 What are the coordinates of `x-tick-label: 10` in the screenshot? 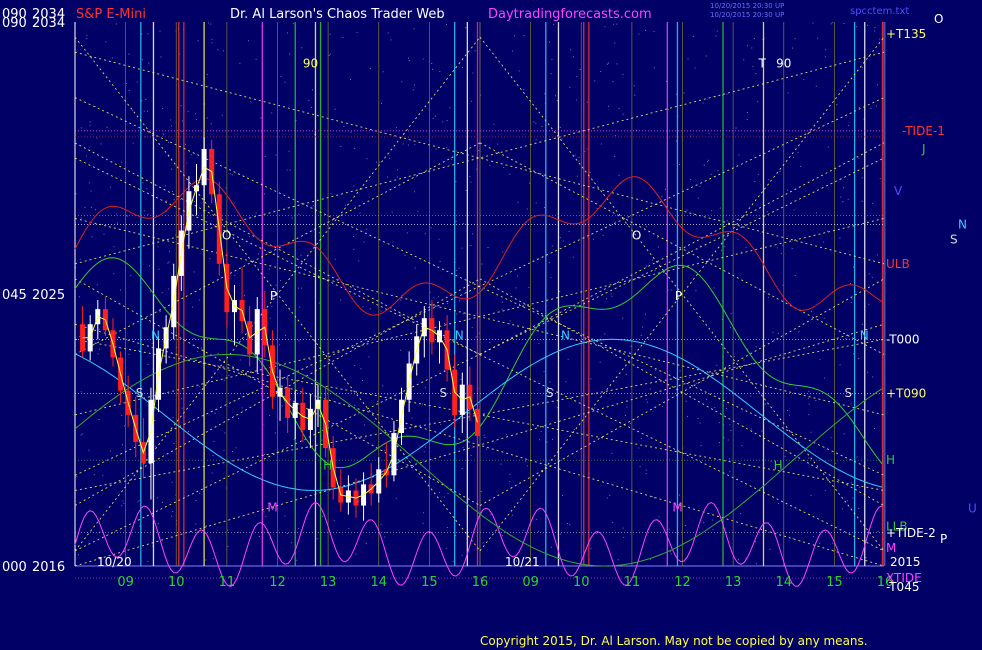 It's located at (176, 582).